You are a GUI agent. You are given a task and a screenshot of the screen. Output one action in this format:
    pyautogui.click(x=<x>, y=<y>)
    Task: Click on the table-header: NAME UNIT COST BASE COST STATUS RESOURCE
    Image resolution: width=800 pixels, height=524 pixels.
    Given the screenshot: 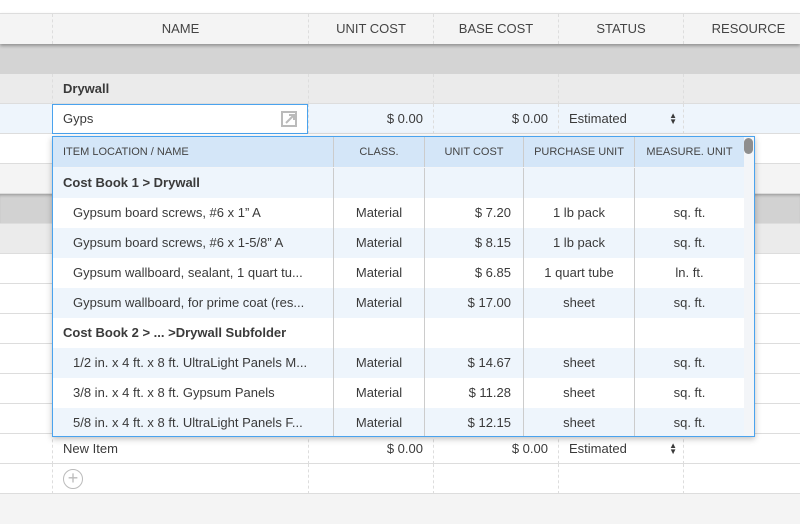 What is the action you would take?
    pyautogui.click(x=400, y=28)
    